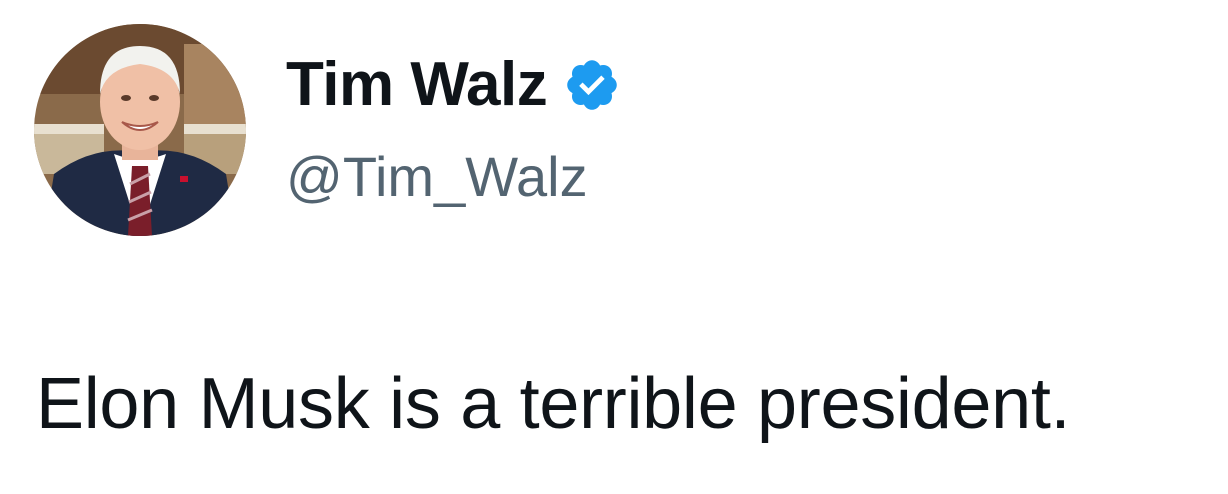  I want to click on avatar-photo-icon, so click(140, 130).